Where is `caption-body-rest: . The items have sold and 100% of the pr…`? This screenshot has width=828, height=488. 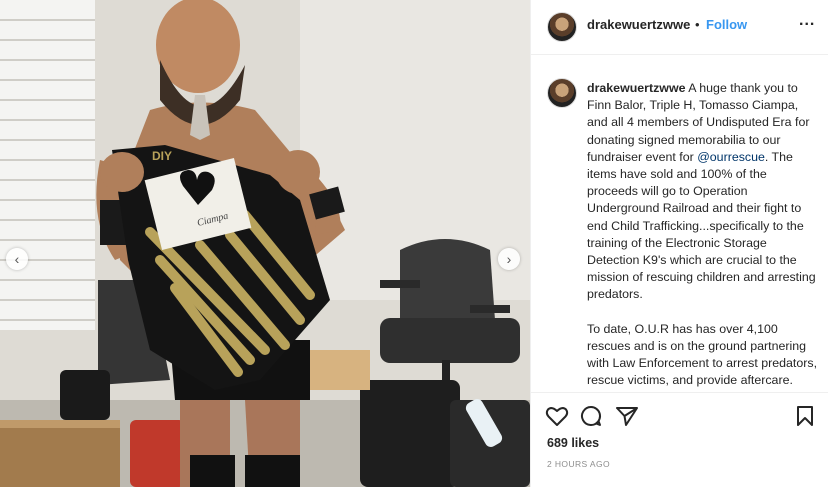
caption-body-rest: . The items have sold and 100% of the pr… is located at coordinates (701, 225).